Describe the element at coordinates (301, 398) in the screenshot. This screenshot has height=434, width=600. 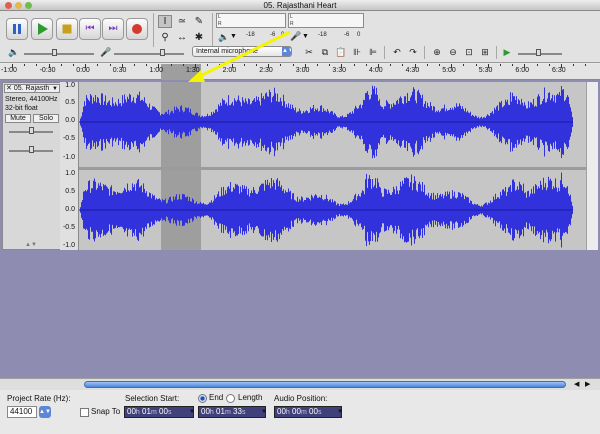
I see `audio-position-label: Audio Position:` at that location.